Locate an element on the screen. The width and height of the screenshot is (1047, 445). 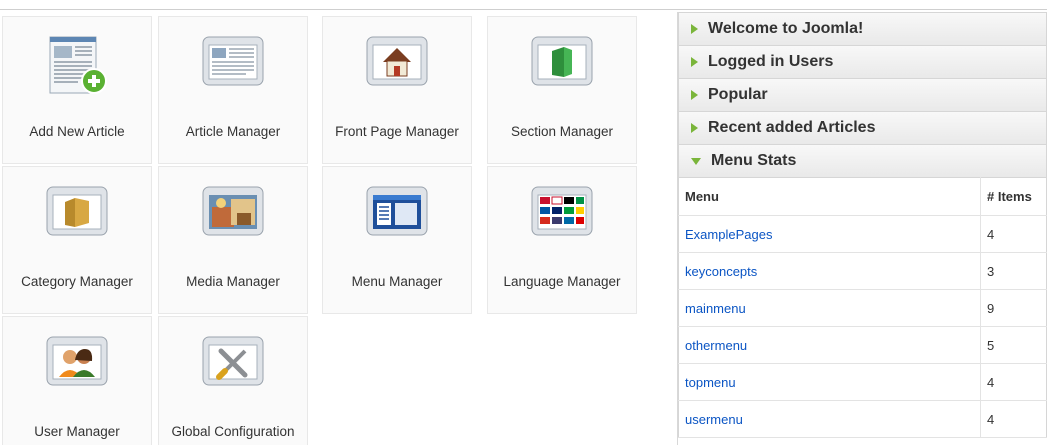
category-icon is located at coordinates (77, 215).